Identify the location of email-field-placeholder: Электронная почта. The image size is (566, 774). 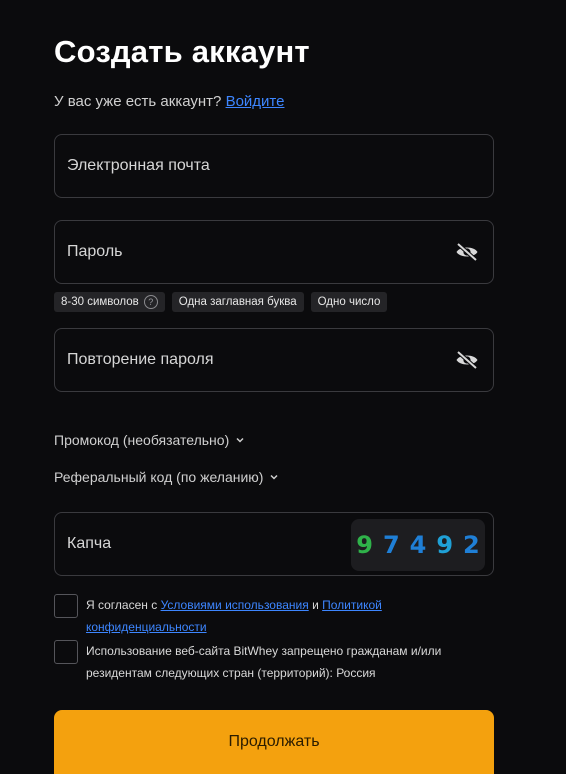
(138, 165).